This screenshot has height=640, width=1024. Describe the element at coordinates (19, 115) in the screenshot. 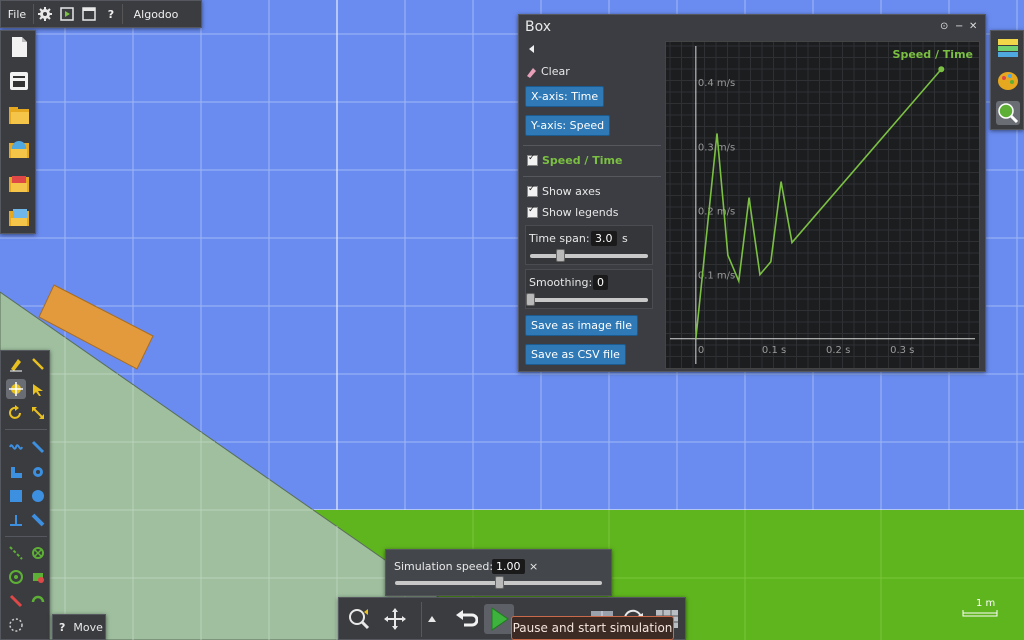

I see `open-folder-icon` at that location.